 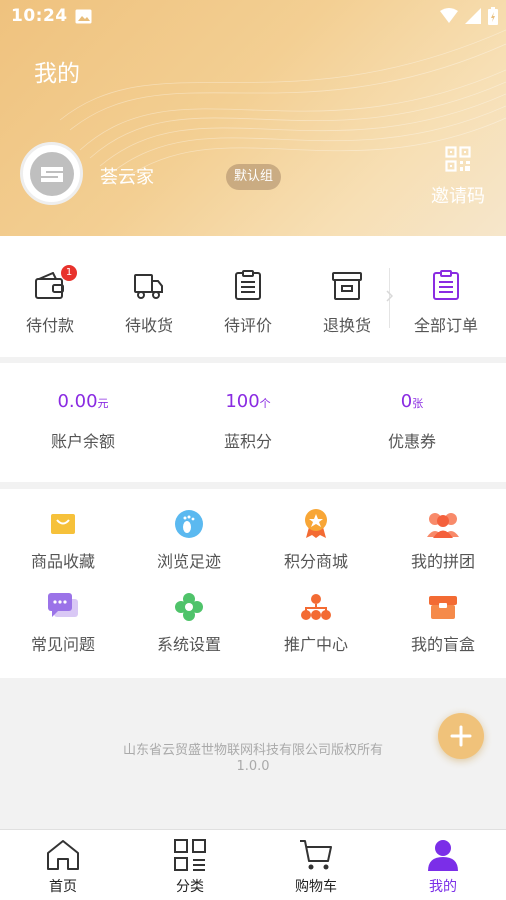 I want to click on asset-label: 蓝积分, so click(x=247, y=441).